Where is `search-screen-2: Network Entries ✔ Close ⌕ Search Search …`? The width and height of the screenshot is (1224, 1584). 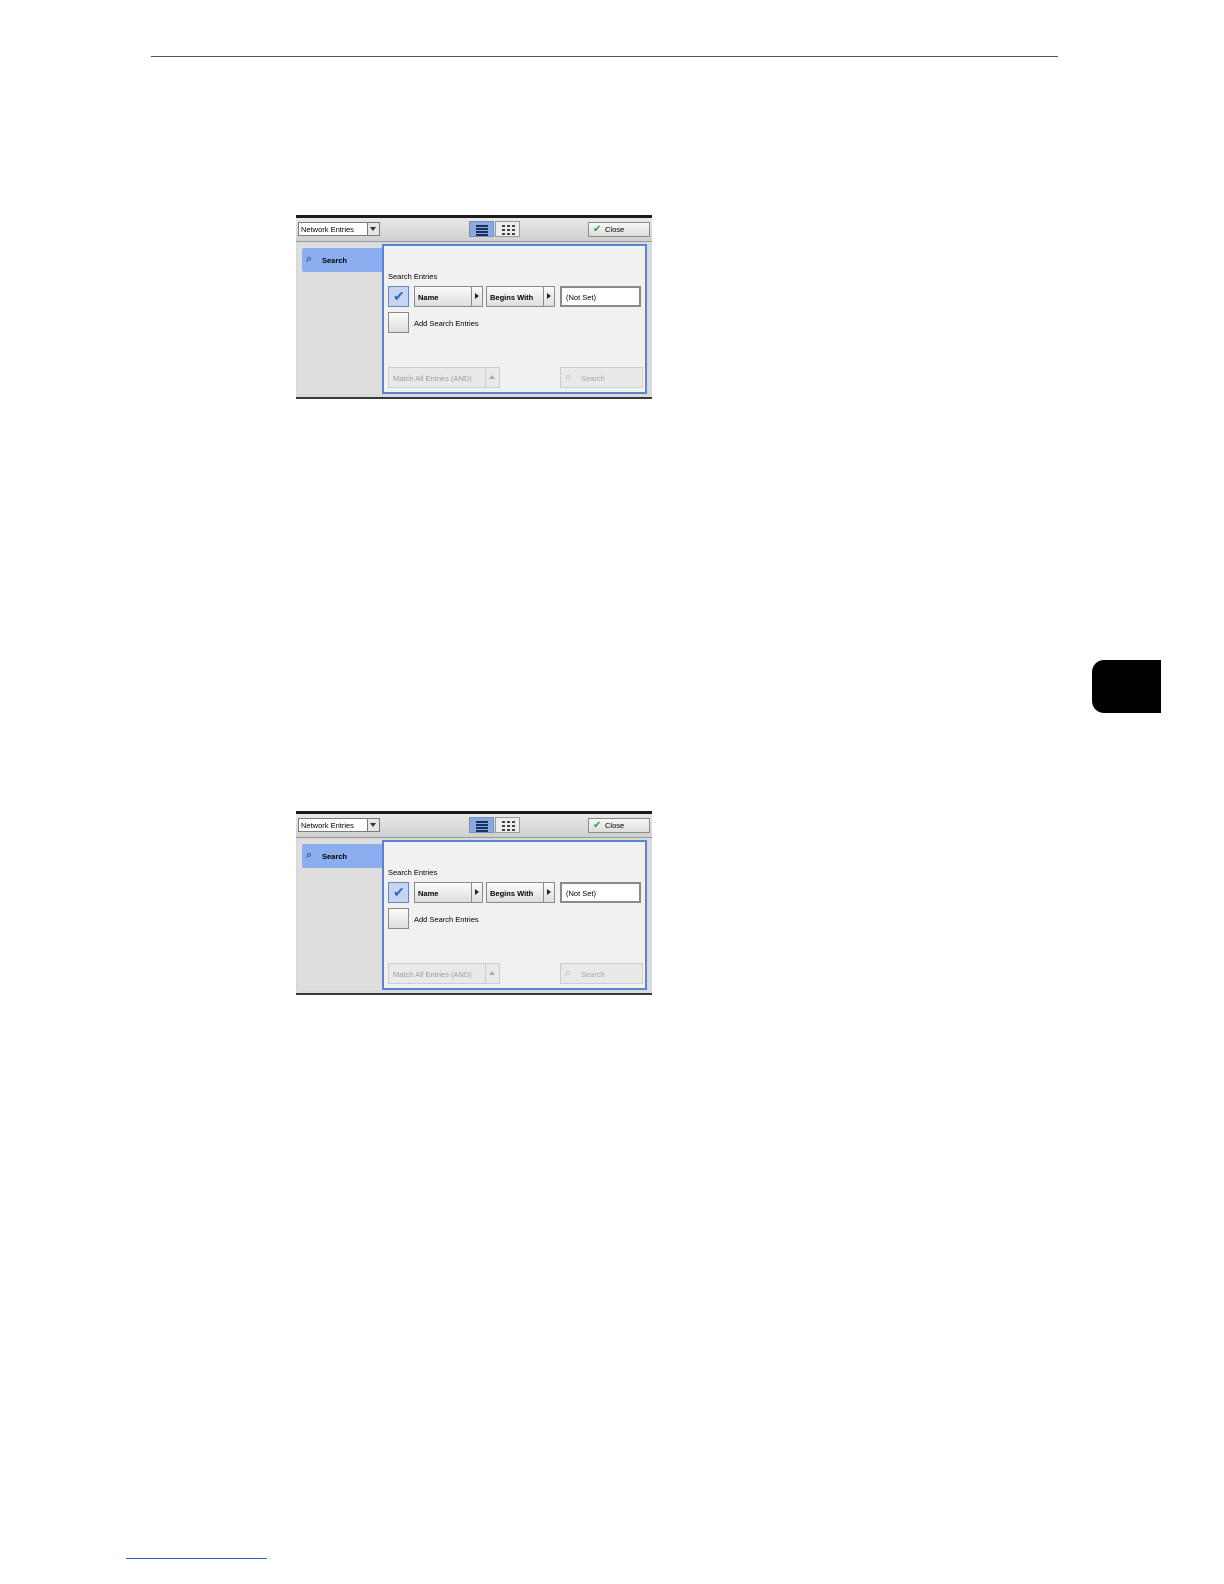 search-screen-2: Network Entries ✔ Close ⌕ Search Search … is located at coordinates (474, 903).